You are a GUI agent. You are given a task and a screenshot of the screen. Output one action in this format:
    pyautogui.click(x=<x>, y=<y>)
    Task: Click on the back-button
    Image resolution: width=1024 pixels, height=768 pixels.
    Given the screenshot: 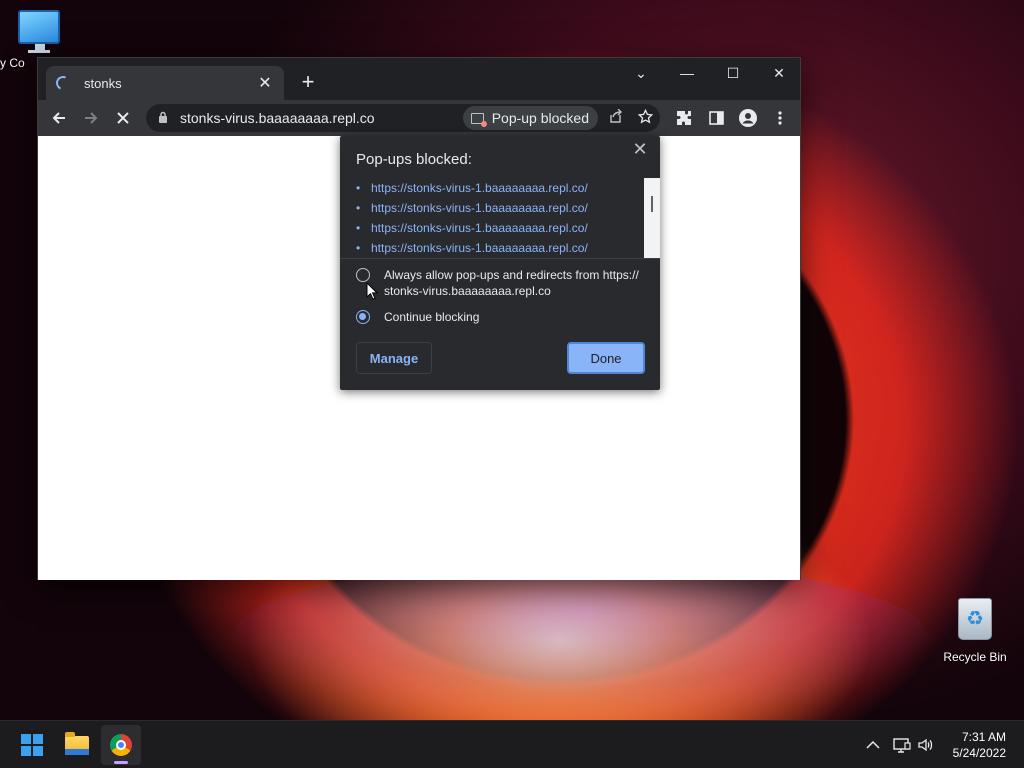 What is the action you would take?
    pyautogui.click(x=59, y=118)
    